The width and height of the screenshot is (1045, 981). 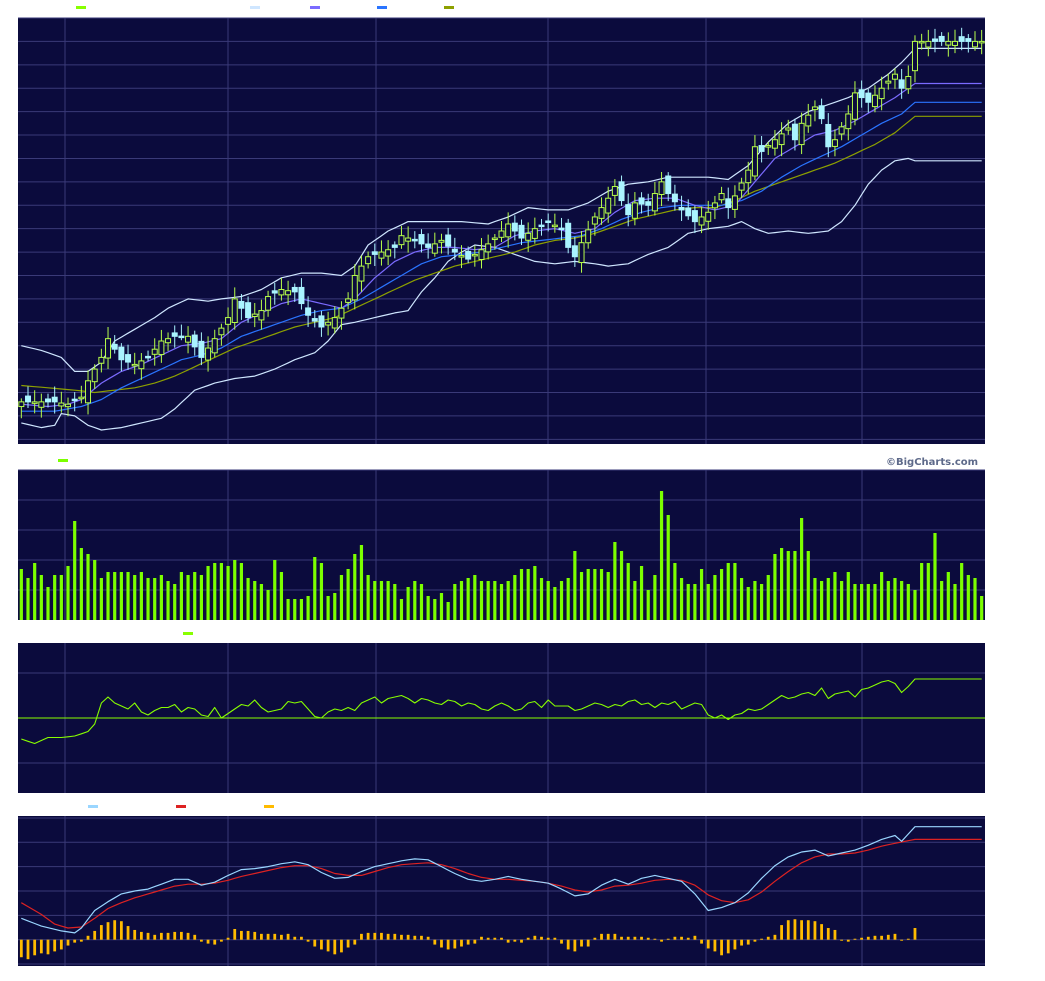 I want to click on legend-volume: Volume, so click(x=36, y=462).